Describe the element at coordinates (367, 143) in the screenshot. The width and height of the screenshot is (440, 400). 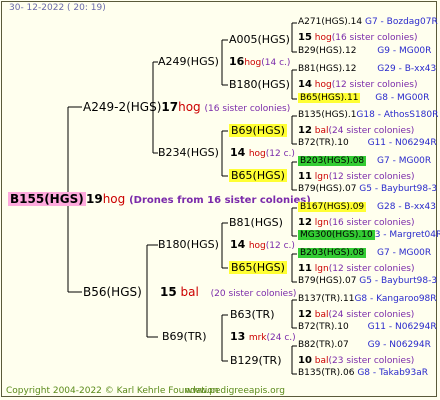
I see `l4-bot-2: B72(TR).10 G11 - N06294R` at that location.